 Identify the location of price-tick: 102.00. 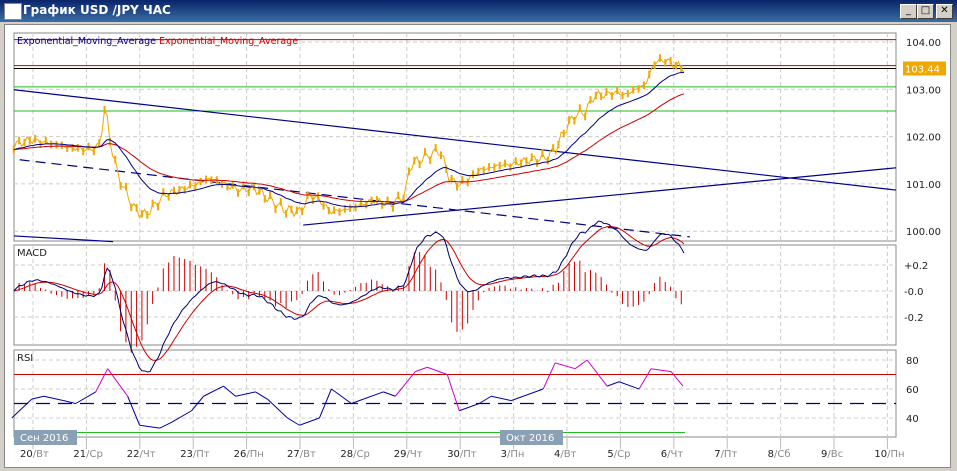
(923, 138).